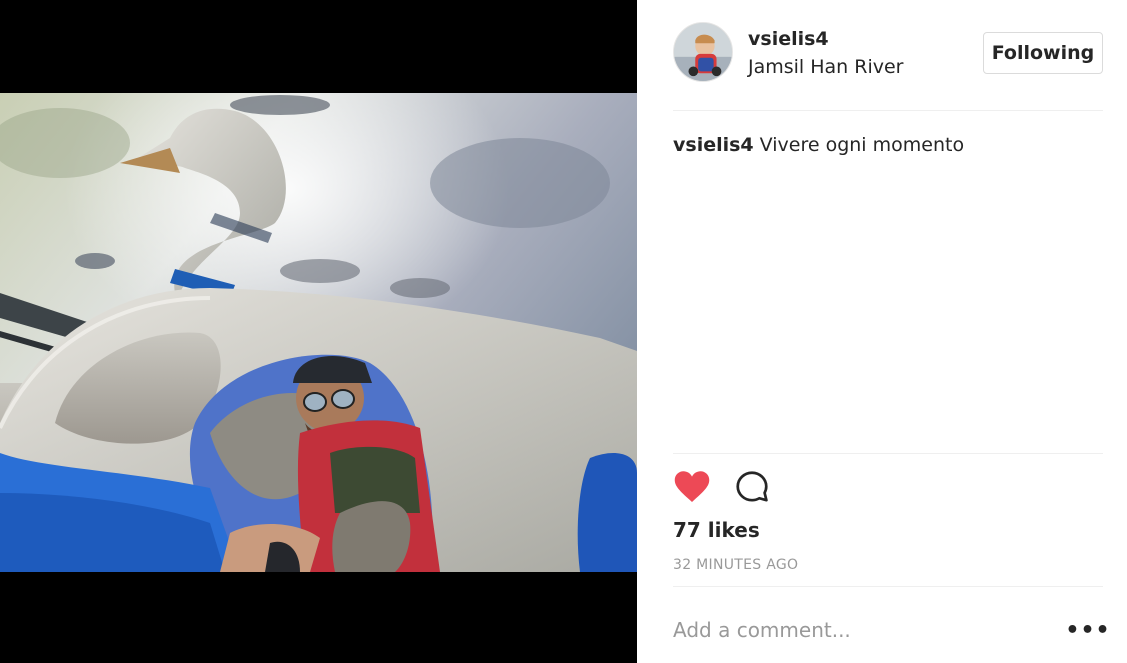 The image size is (1127, 663). What do you see at coordinates (752, 487) in the screenshot?
I see `comment-bubble-icon` at bounding box center [752, 487].